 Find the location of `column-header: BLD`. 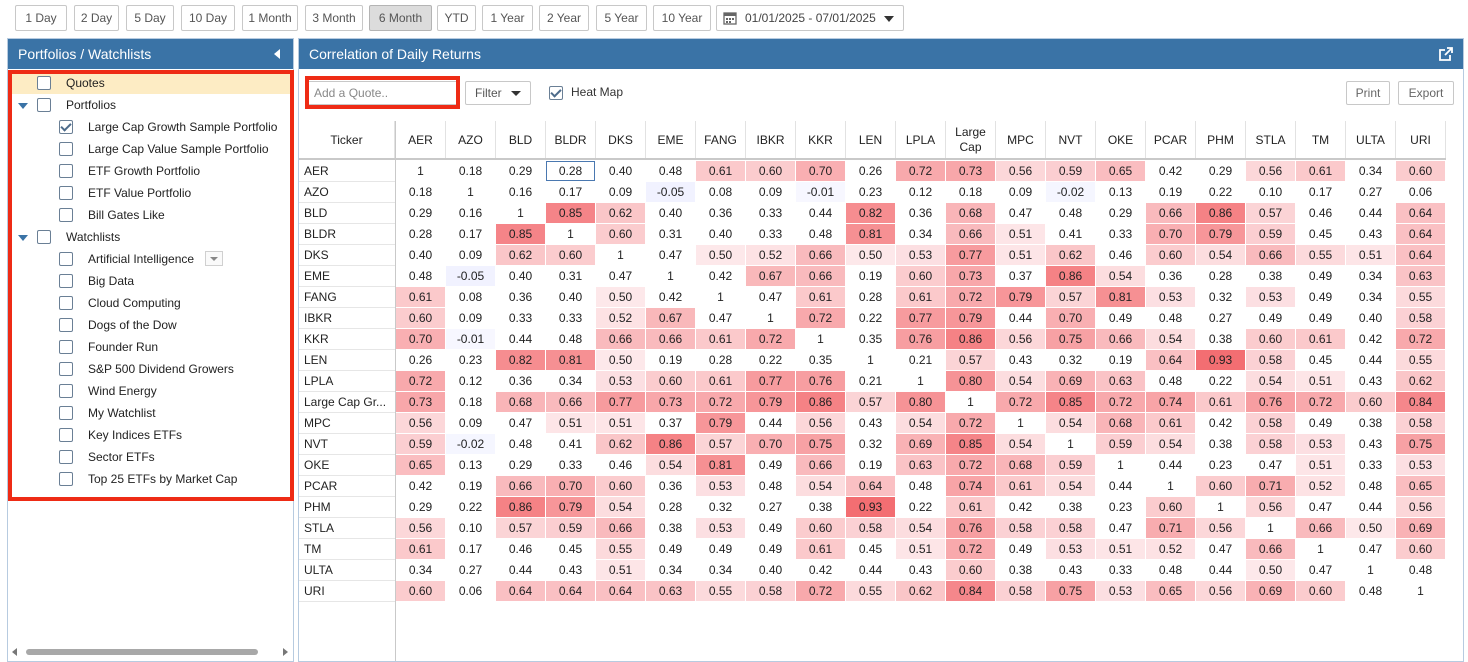

column-header: BLD is located at coordinates (521, 140).